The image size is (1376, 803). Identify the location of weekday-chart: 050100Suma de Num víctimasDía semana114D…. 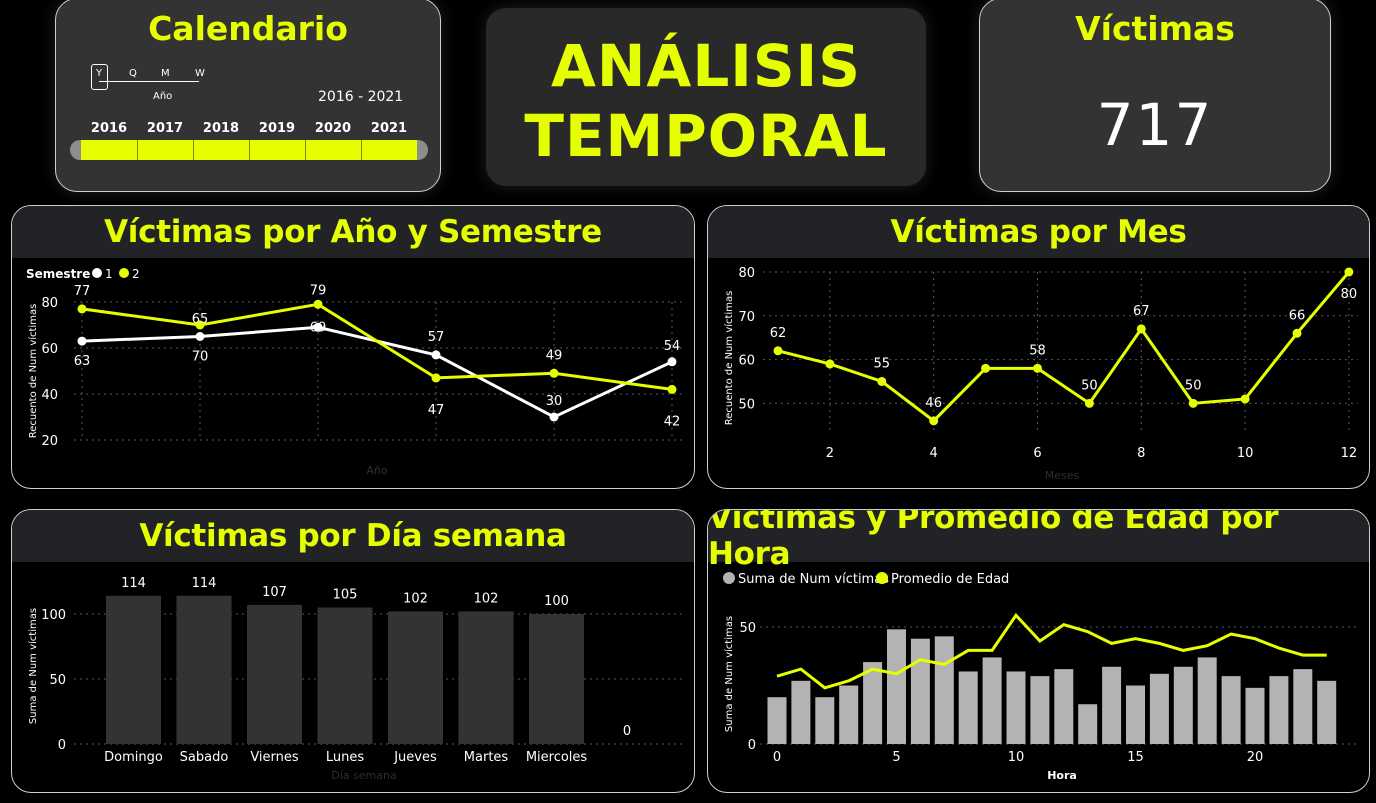
(354, 679).